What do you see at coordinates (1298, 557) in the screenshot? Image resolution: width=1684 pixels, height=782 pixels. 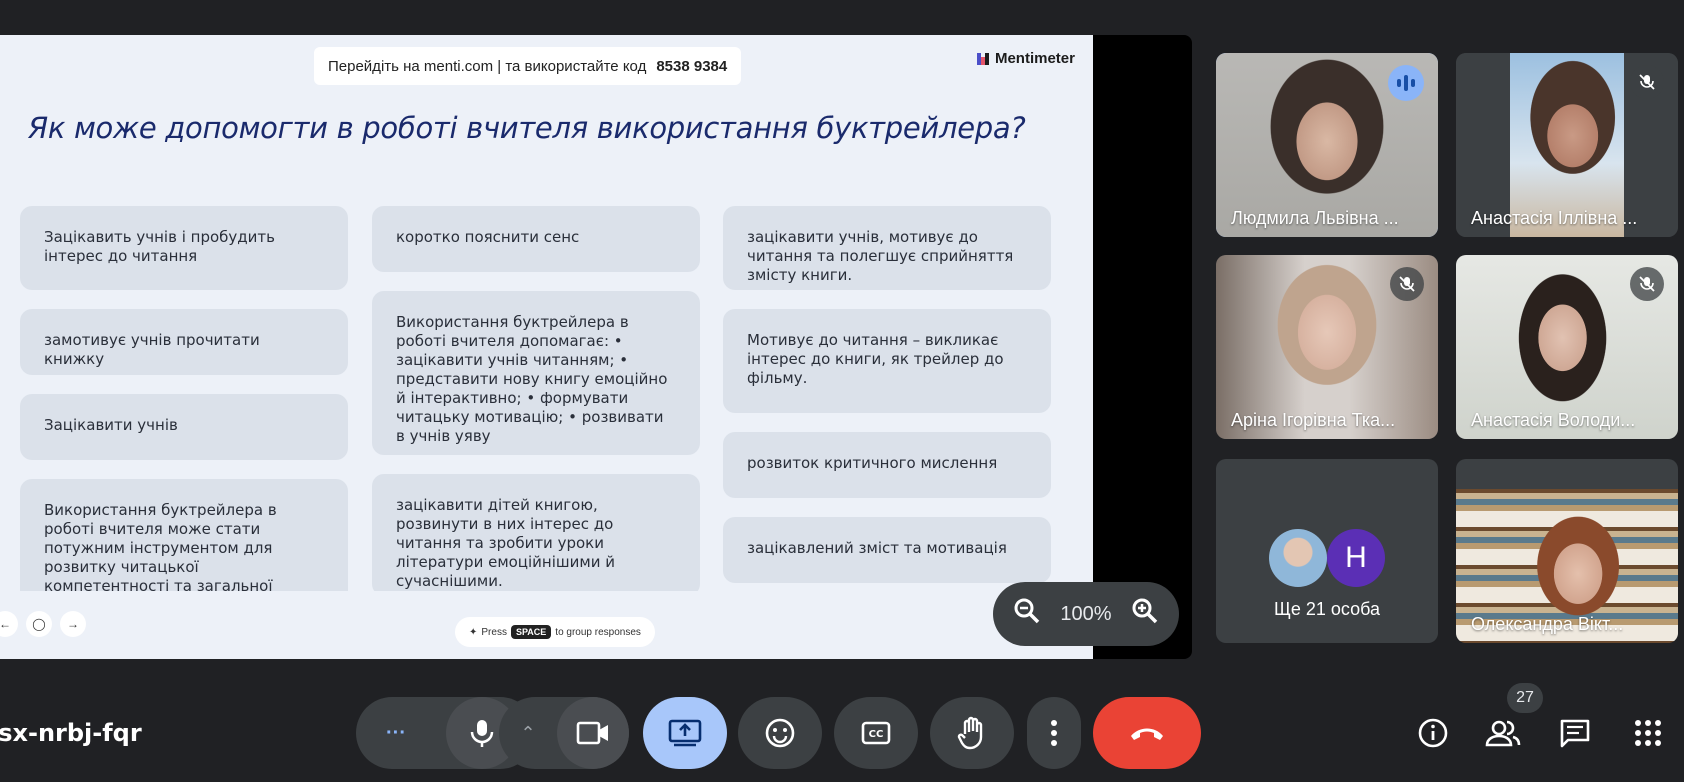 I see `avatar` at bounding box center [1298, 557].